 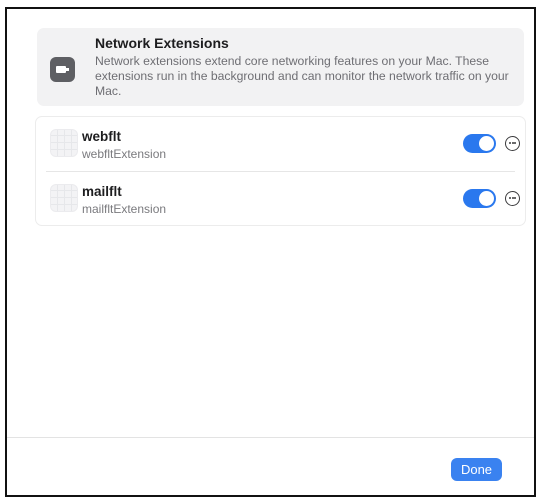 I want to click on extension-identifier: mailfltExtension, so click(x=124, y=209).